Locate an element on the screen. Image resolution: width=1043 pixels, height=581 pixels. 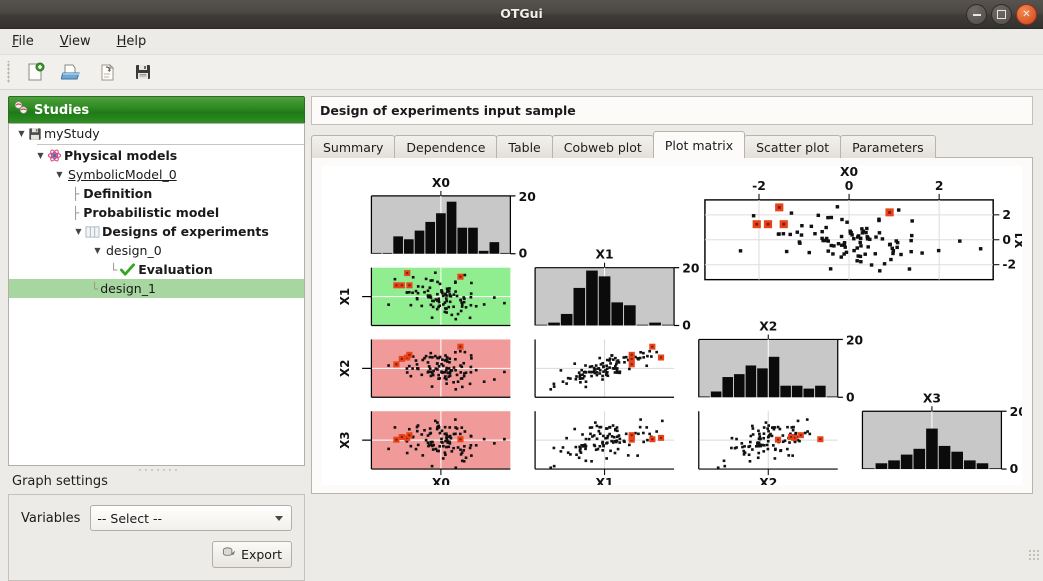
floppy-icon is located at coordinates (35, 134).